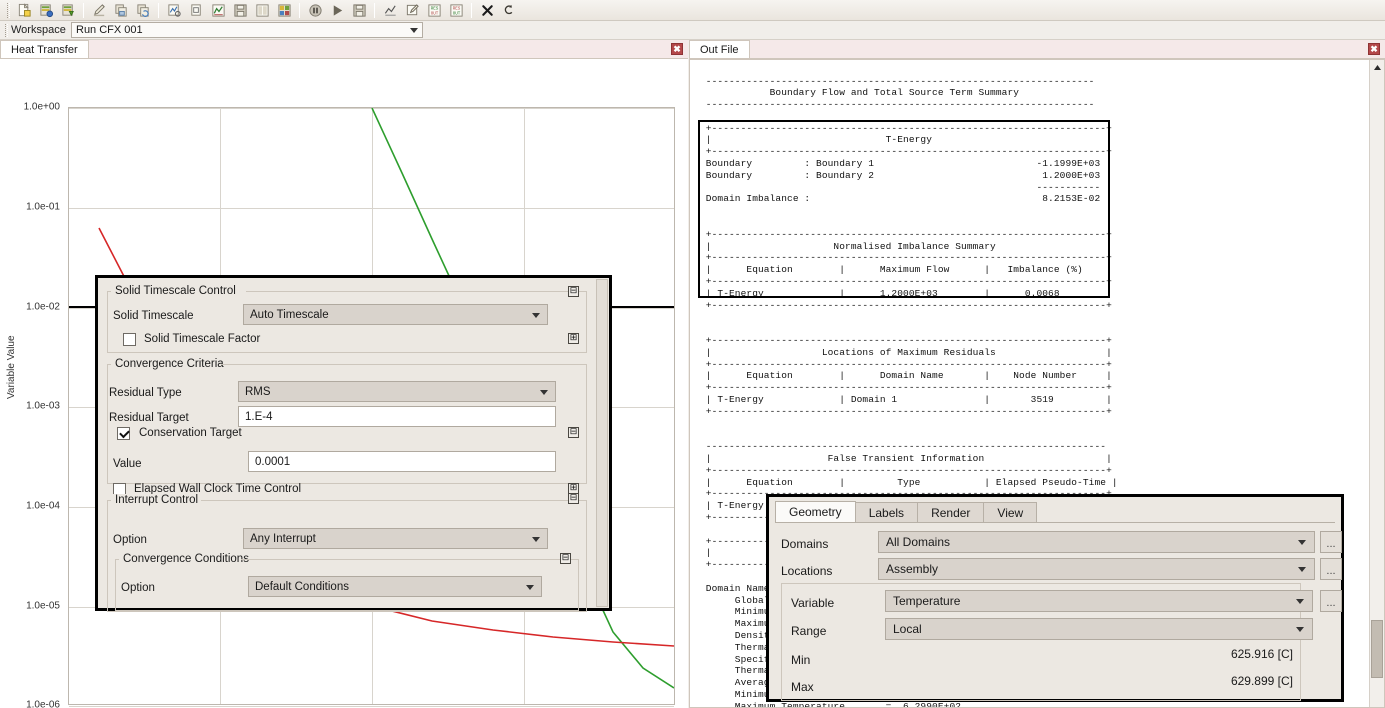 This screenshot has height=708, width=1385. What do you see at coordinates (315, 10) in the screenshot?
I see `pause-icon` at bounding box center [315, 10].